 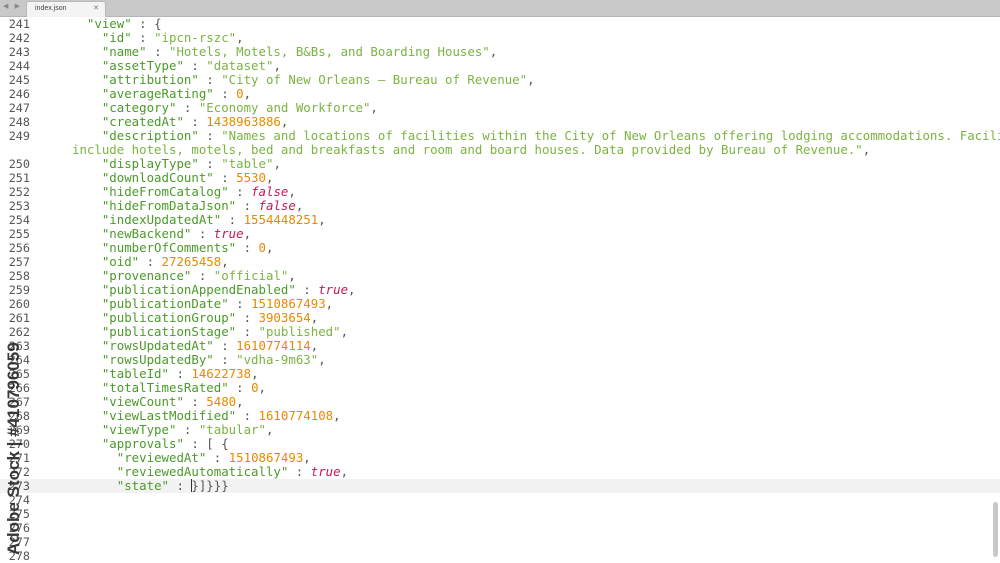 What do you see at coordinates (500, 248) in the screenshot?
I see `code-line: 256 "numberOfComments" : 0,` at bounding box center [500, 248].